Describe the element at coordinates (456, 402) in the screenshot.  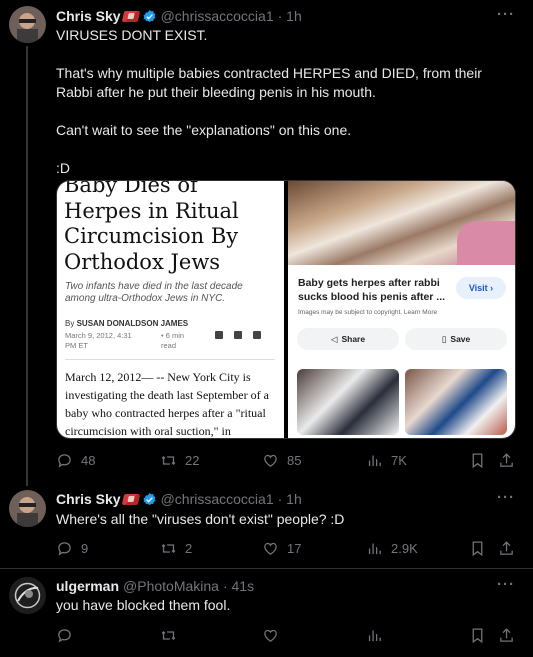
I see `related-image` at that location.